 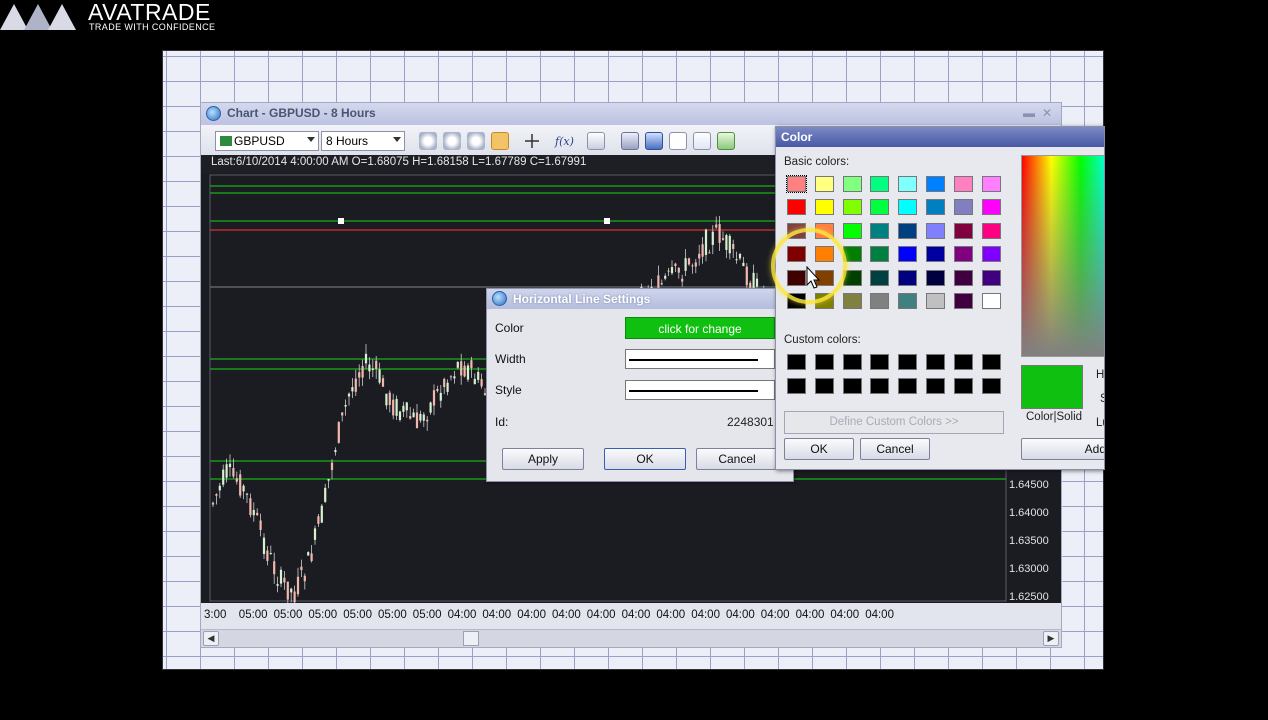 I want to click on color-dialog-titlebar: Color, so click(x=940, y=137).